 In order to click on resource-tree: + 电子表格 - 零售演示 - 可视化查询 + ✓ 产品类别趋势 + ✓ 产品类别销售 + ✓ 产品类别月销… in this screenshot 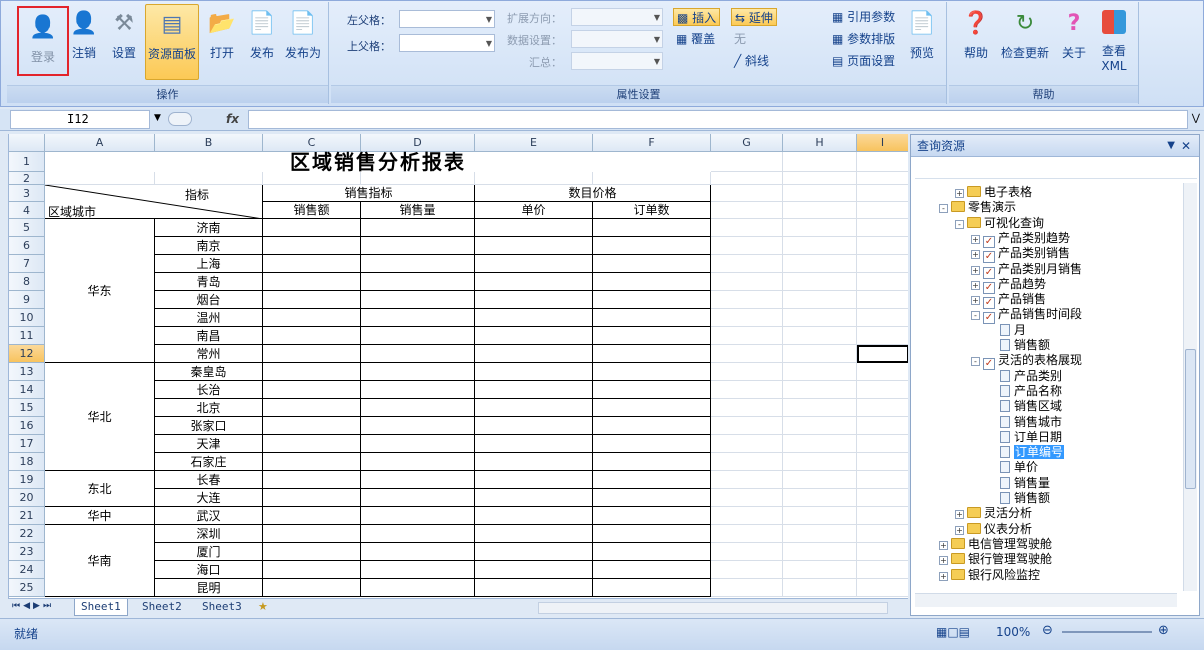, I will do `click(1046, 387)`.